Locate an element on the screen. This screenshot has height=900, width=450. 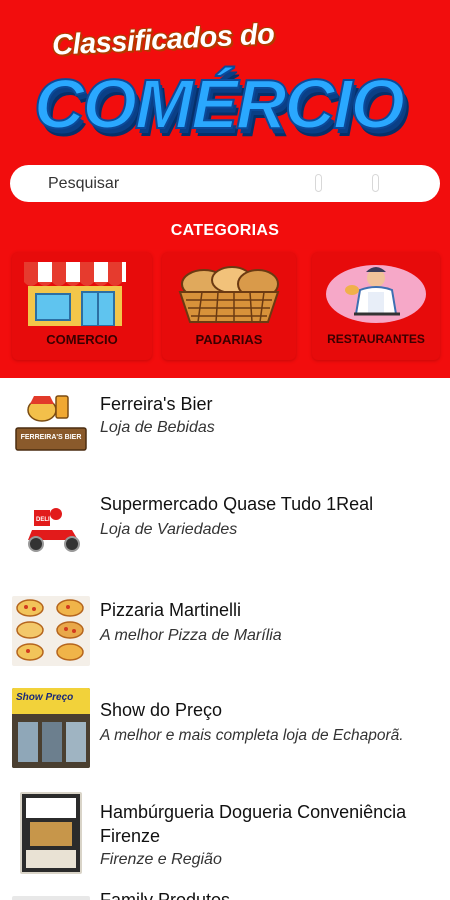
beer-mascot-icon: FERREIRA'S BIER is located at coordinates (51, 425).